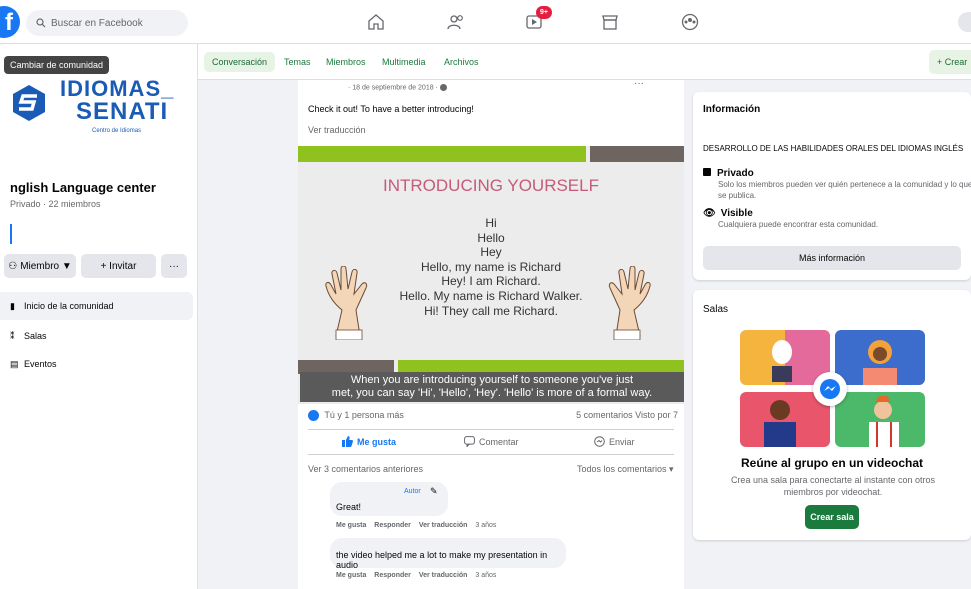 The image size is (971, 589). I want to click on sidebar-item-rooms: ⁑ Salas, so click(96, 336).